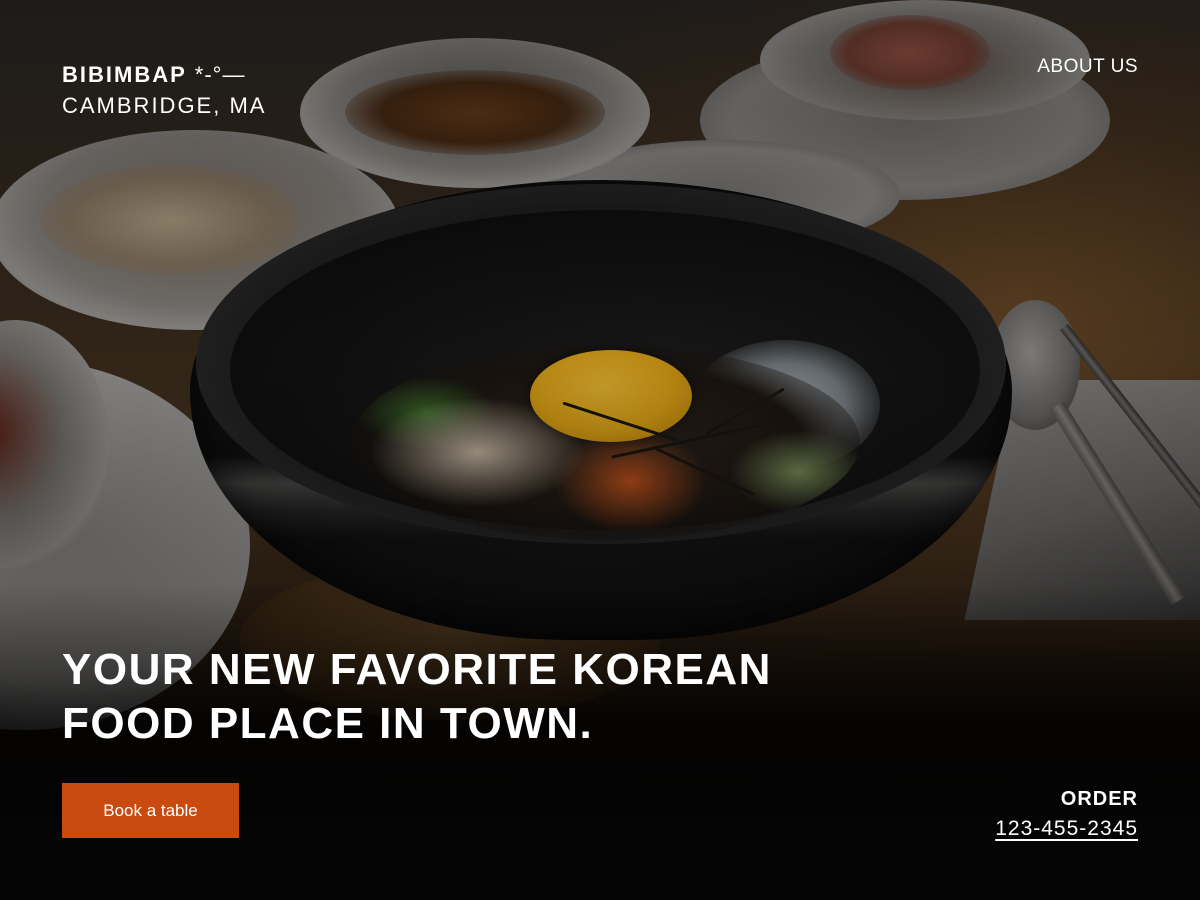  Describe the element at coordinates (1087, 67) in the screenshot. I see `nav-about-us-link: ABOUT US` at that location.